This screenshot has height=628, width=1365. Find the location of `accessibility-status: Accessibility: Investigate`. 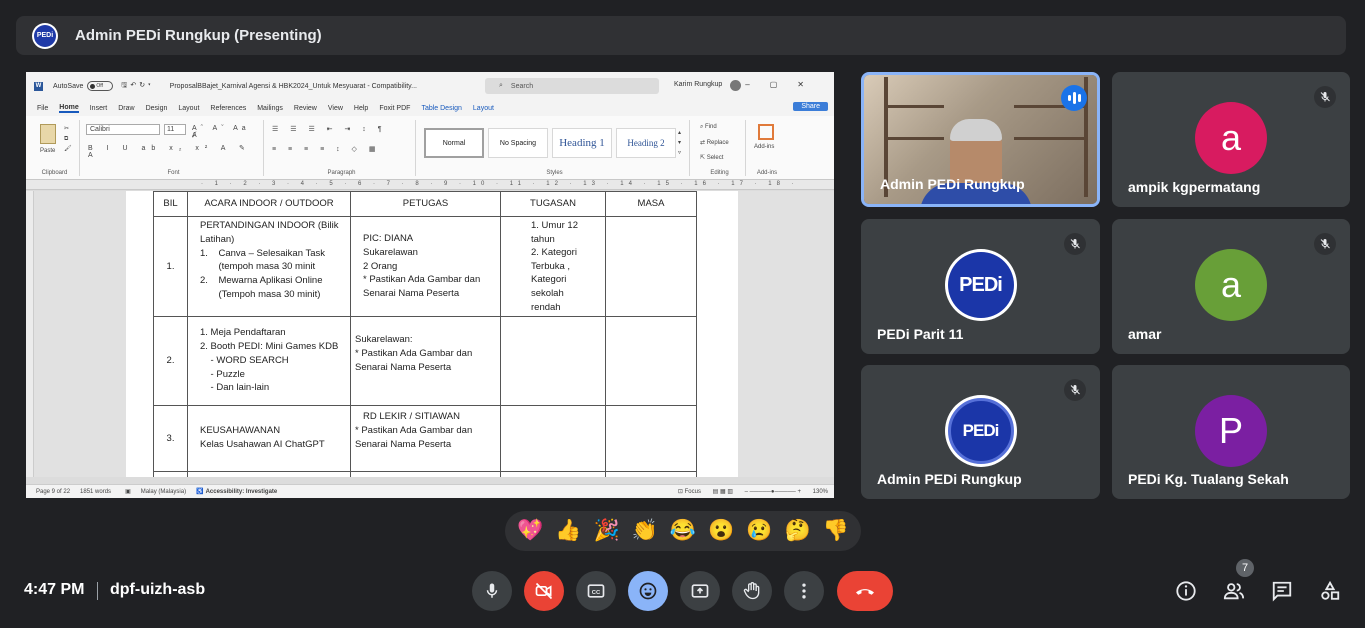

accessibility-status: Accessibility: Investigate is located at coordinates (242, 492).